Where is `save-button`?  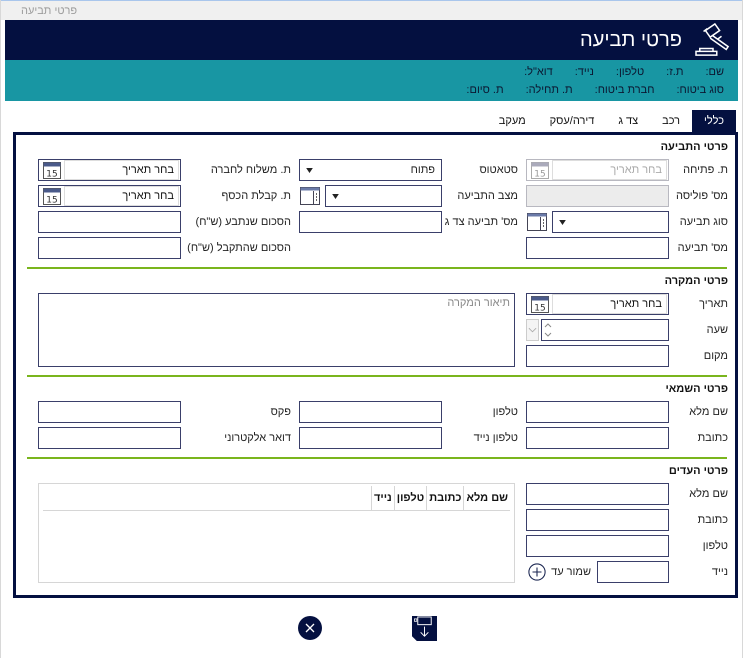
save-button is located at coordinates (424, 628).